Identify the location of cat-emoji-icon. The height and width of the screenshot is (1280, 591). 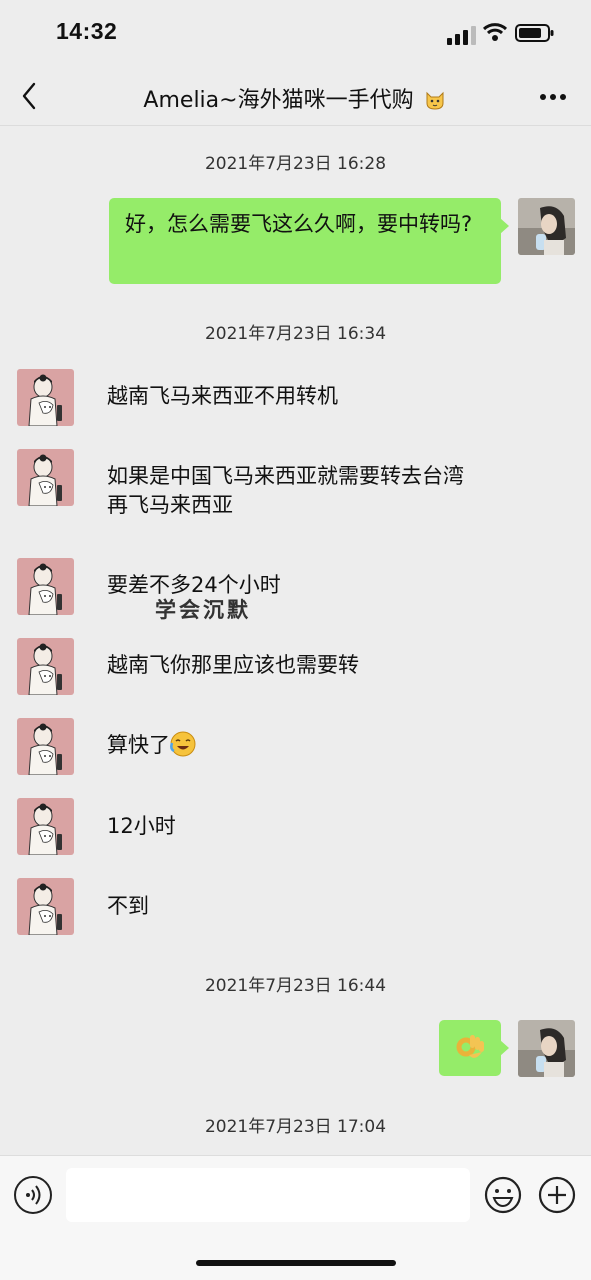
(435, 100).